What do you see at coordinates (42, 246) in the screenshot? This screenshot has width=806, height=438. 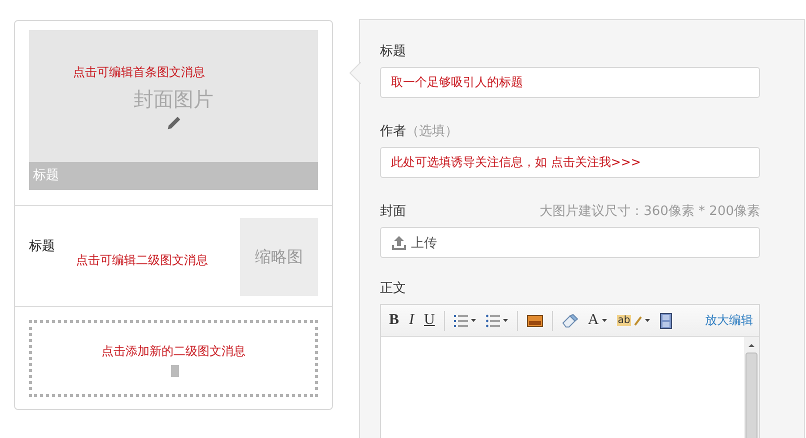 I see `article-title: 标题` at bounding box center [42, 246].